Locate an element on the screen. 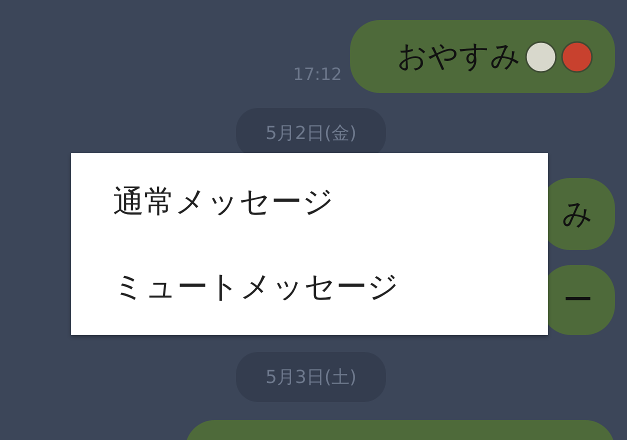  date-label: 5月3日(土) is located at coordinates (311, 377).